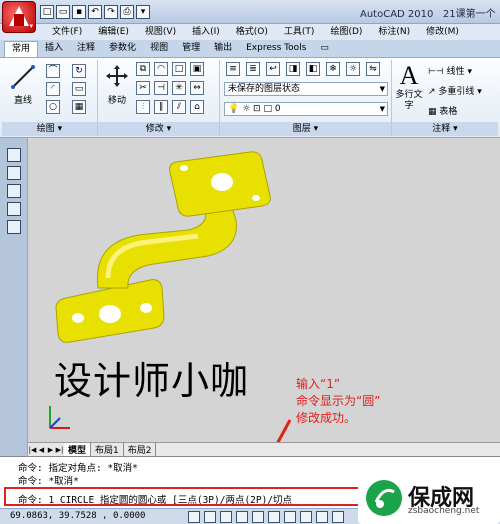 The width and height of the screenshot is (500, 524). Describe the element at coordinates (276, 48) in the screenshot. I see `tab-express-tools: Express Tools` at that location.